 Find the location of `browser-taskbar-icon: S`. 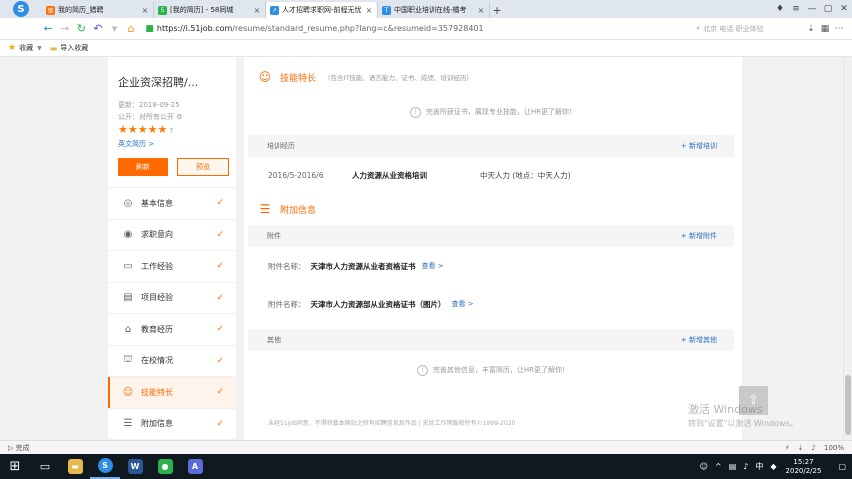

browser-taskbar-icon: S is located at coordinates (105, 466).